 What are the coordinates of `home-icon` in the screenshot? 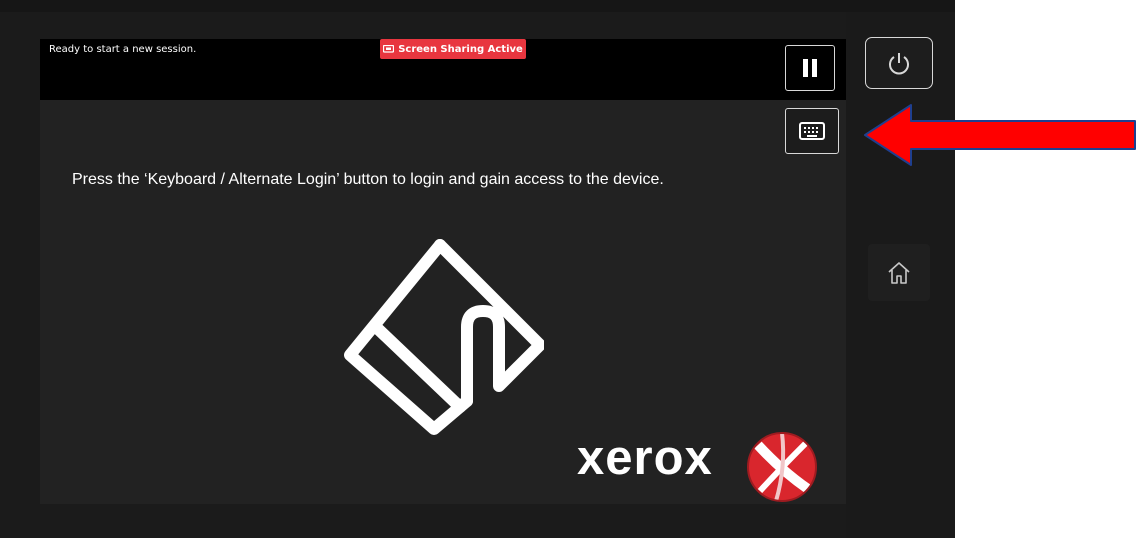 It's located at (899, 272).